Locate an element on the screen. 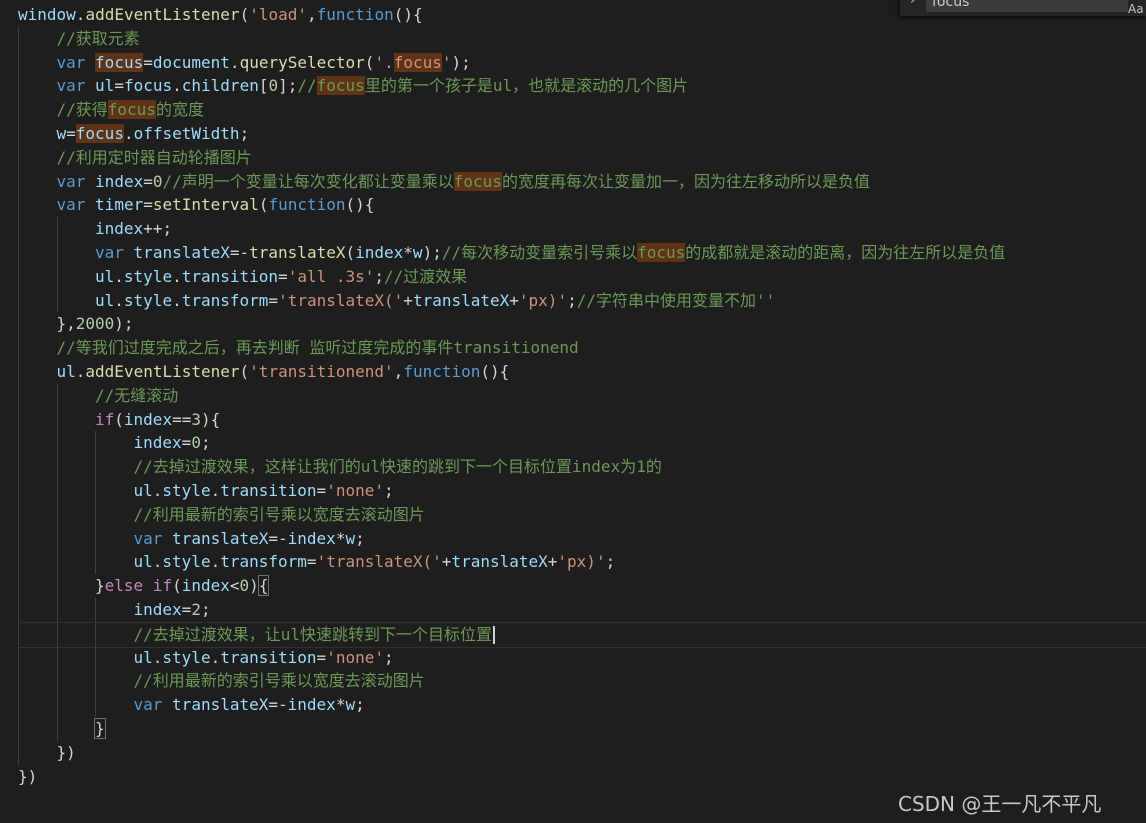 Image resolution: width=1146 pixels, height=823 pixels. code-token: //获得 is located at coordinates (82, 110).